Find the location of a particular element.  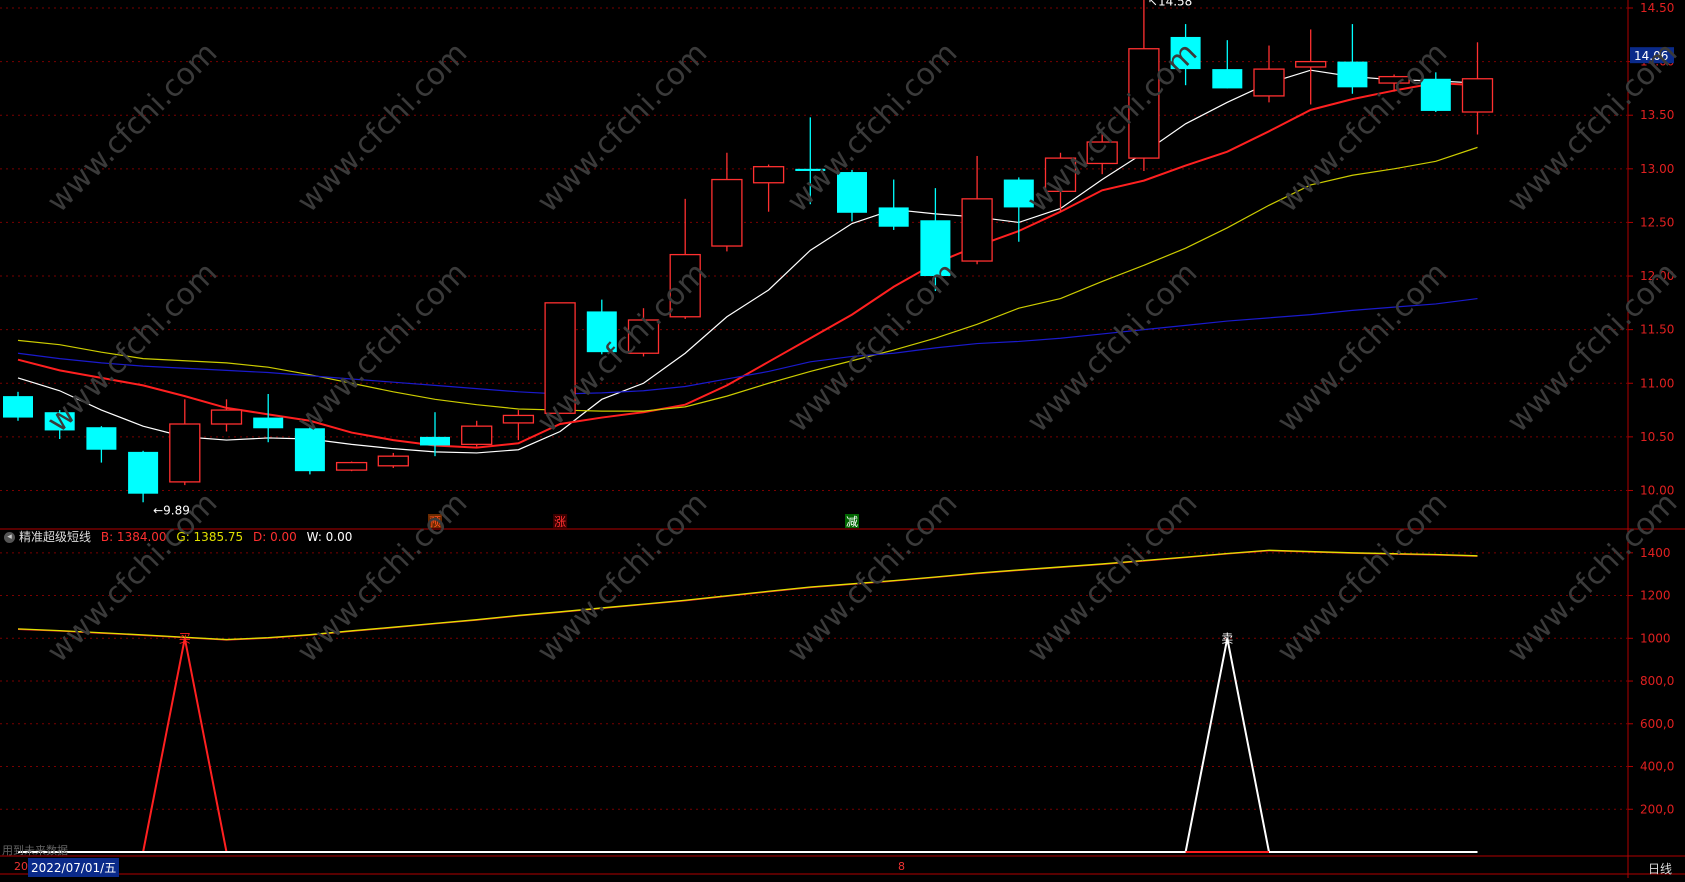

axis-mark-month: 8 is located at coordinates (901, 866).